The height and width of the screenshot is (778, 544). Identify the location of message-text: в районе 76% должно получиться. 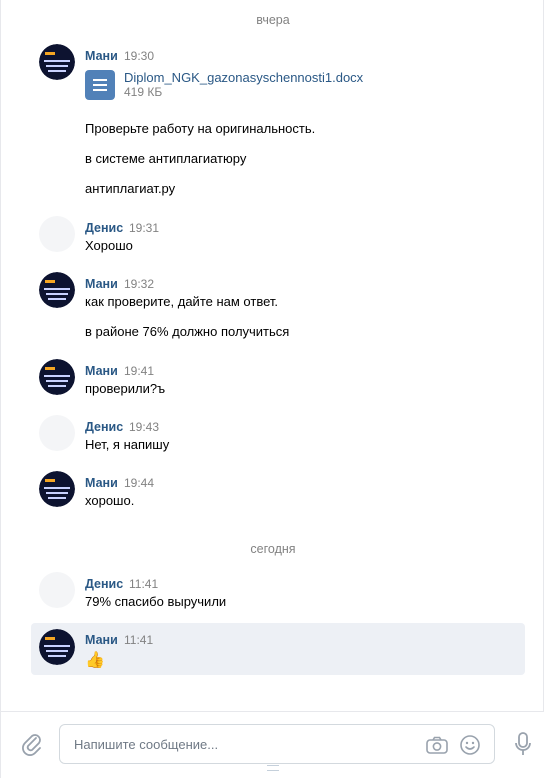
(187, 331).